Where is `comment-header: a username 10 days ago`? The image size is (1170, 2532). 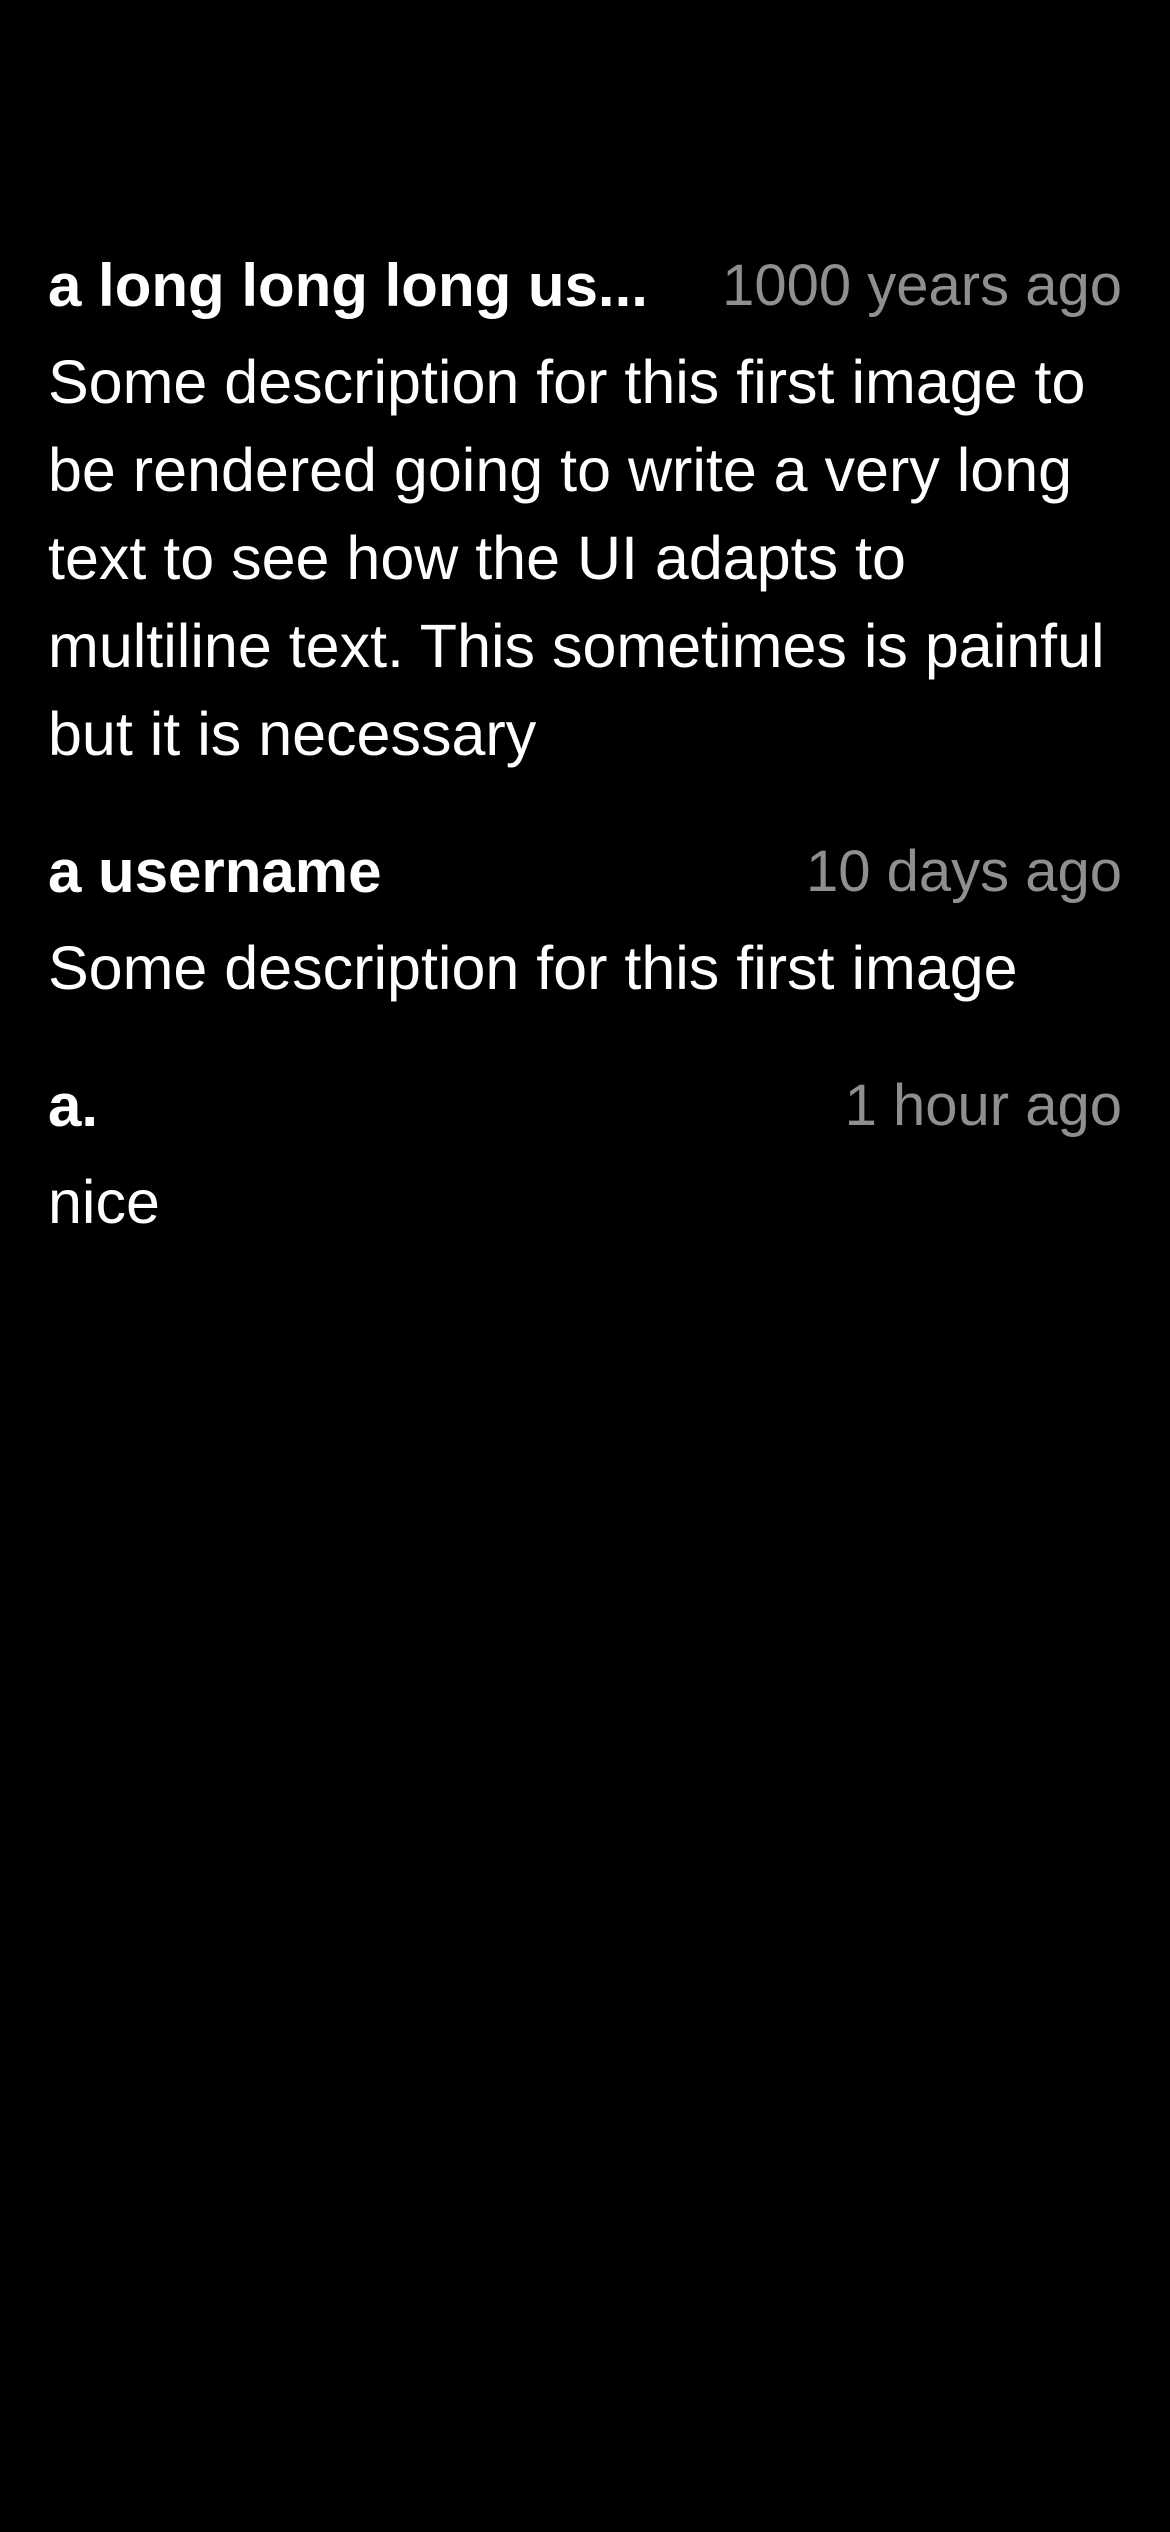
comment-header: a username 10 days ago is located at coordinates (585, 871).